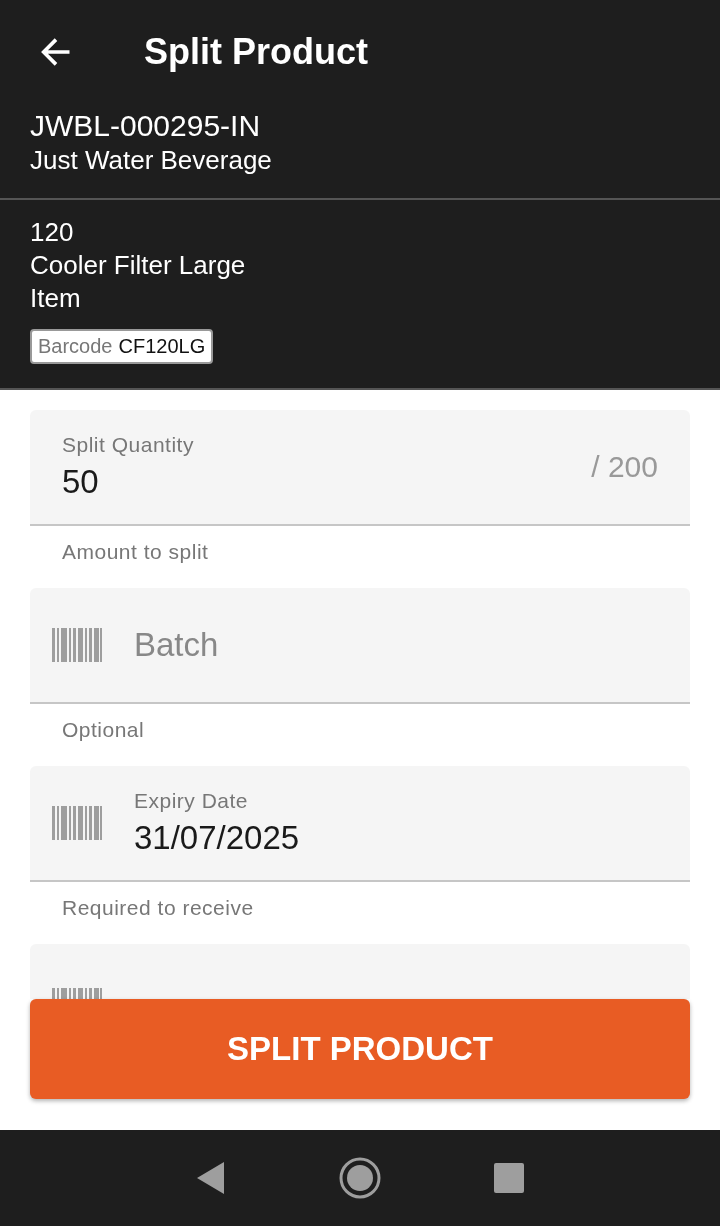  Describe the element at coordinates (103, 729) in the screenshot. I see `helper-text: Optional` at that location.